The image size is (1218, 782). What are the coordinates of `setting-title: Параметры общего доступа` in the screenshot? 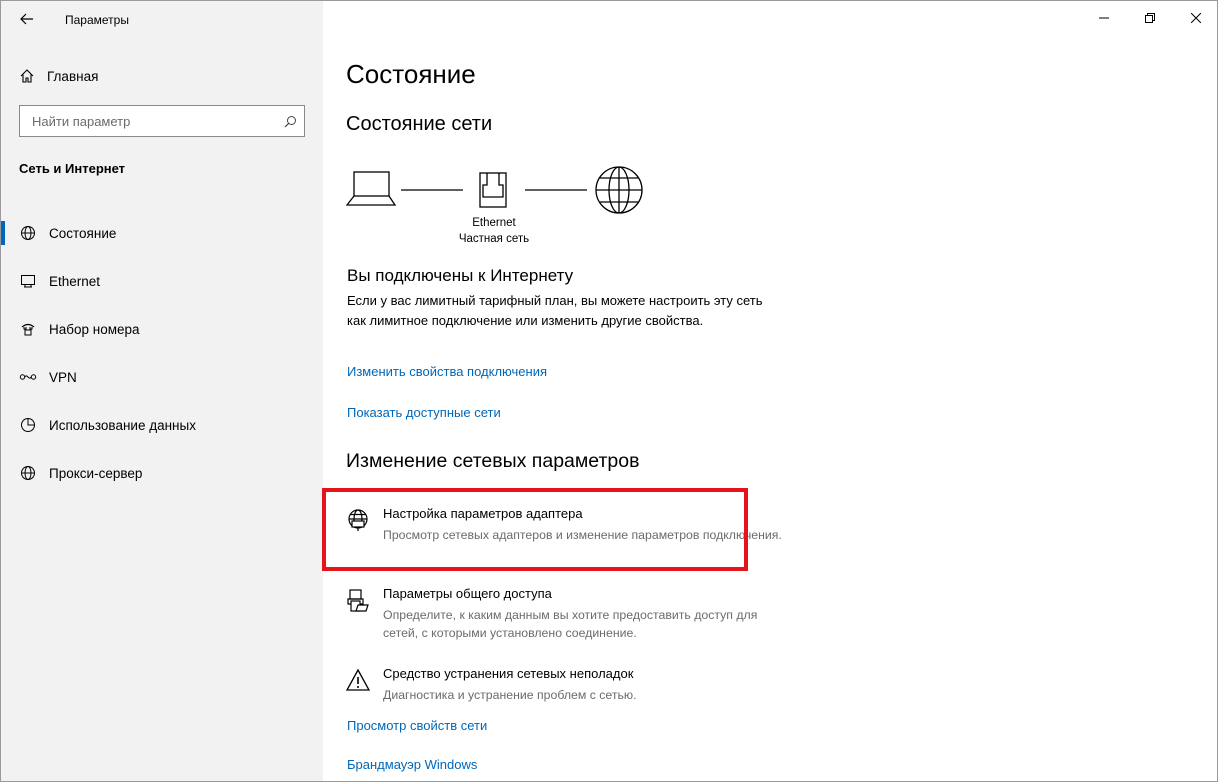 It's located at (467, 593).